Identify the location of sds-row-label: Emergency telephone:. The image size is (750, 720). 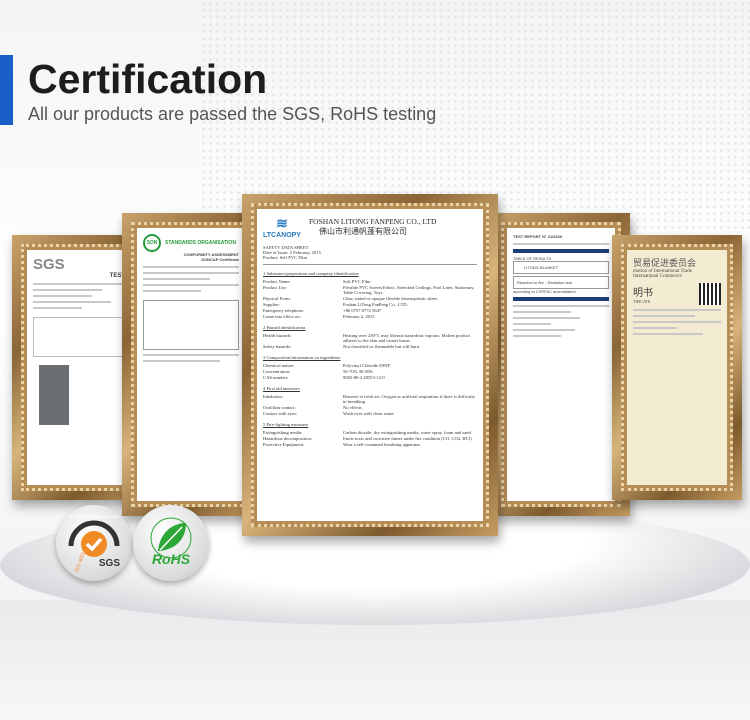
(284, 310).